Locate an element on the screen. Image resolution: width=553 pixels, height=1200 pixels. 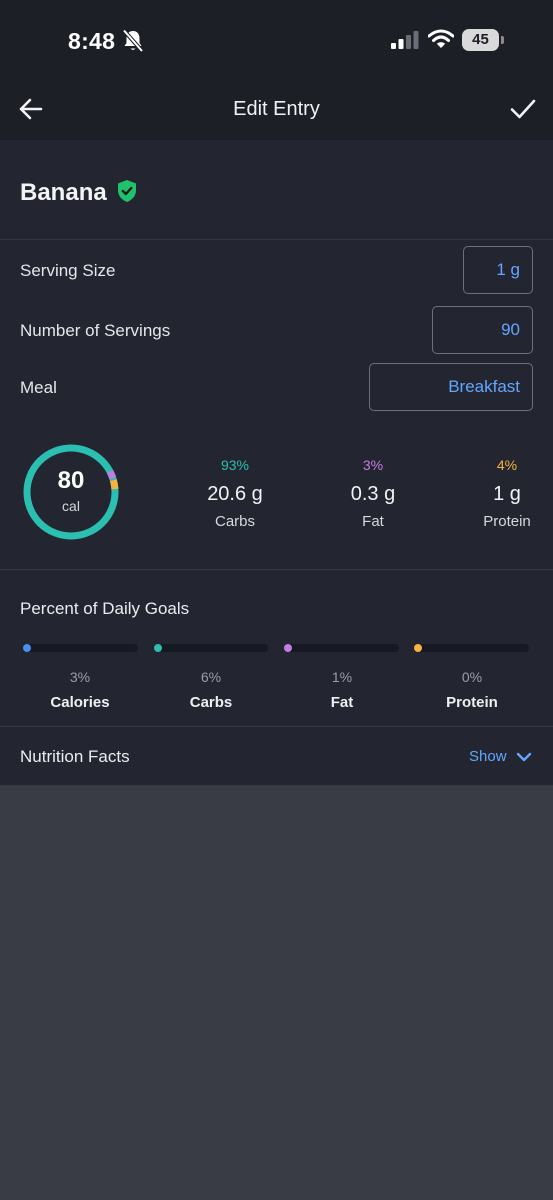
carbs-goal-name: Carbs is located at coordinates (211, 702).